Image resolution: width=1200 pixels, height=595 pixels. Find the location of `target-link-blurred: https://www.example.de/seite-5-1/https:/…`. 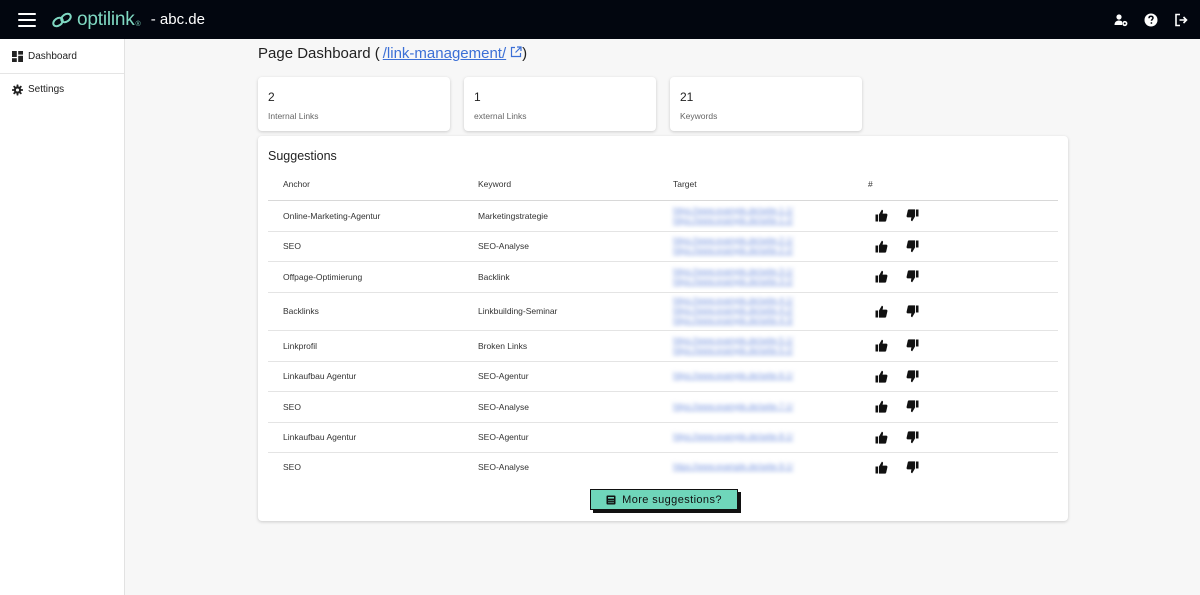

target-link-blurred: https://www.example.de/seite-5-1/https:/… is located at coordinates (763, 346).